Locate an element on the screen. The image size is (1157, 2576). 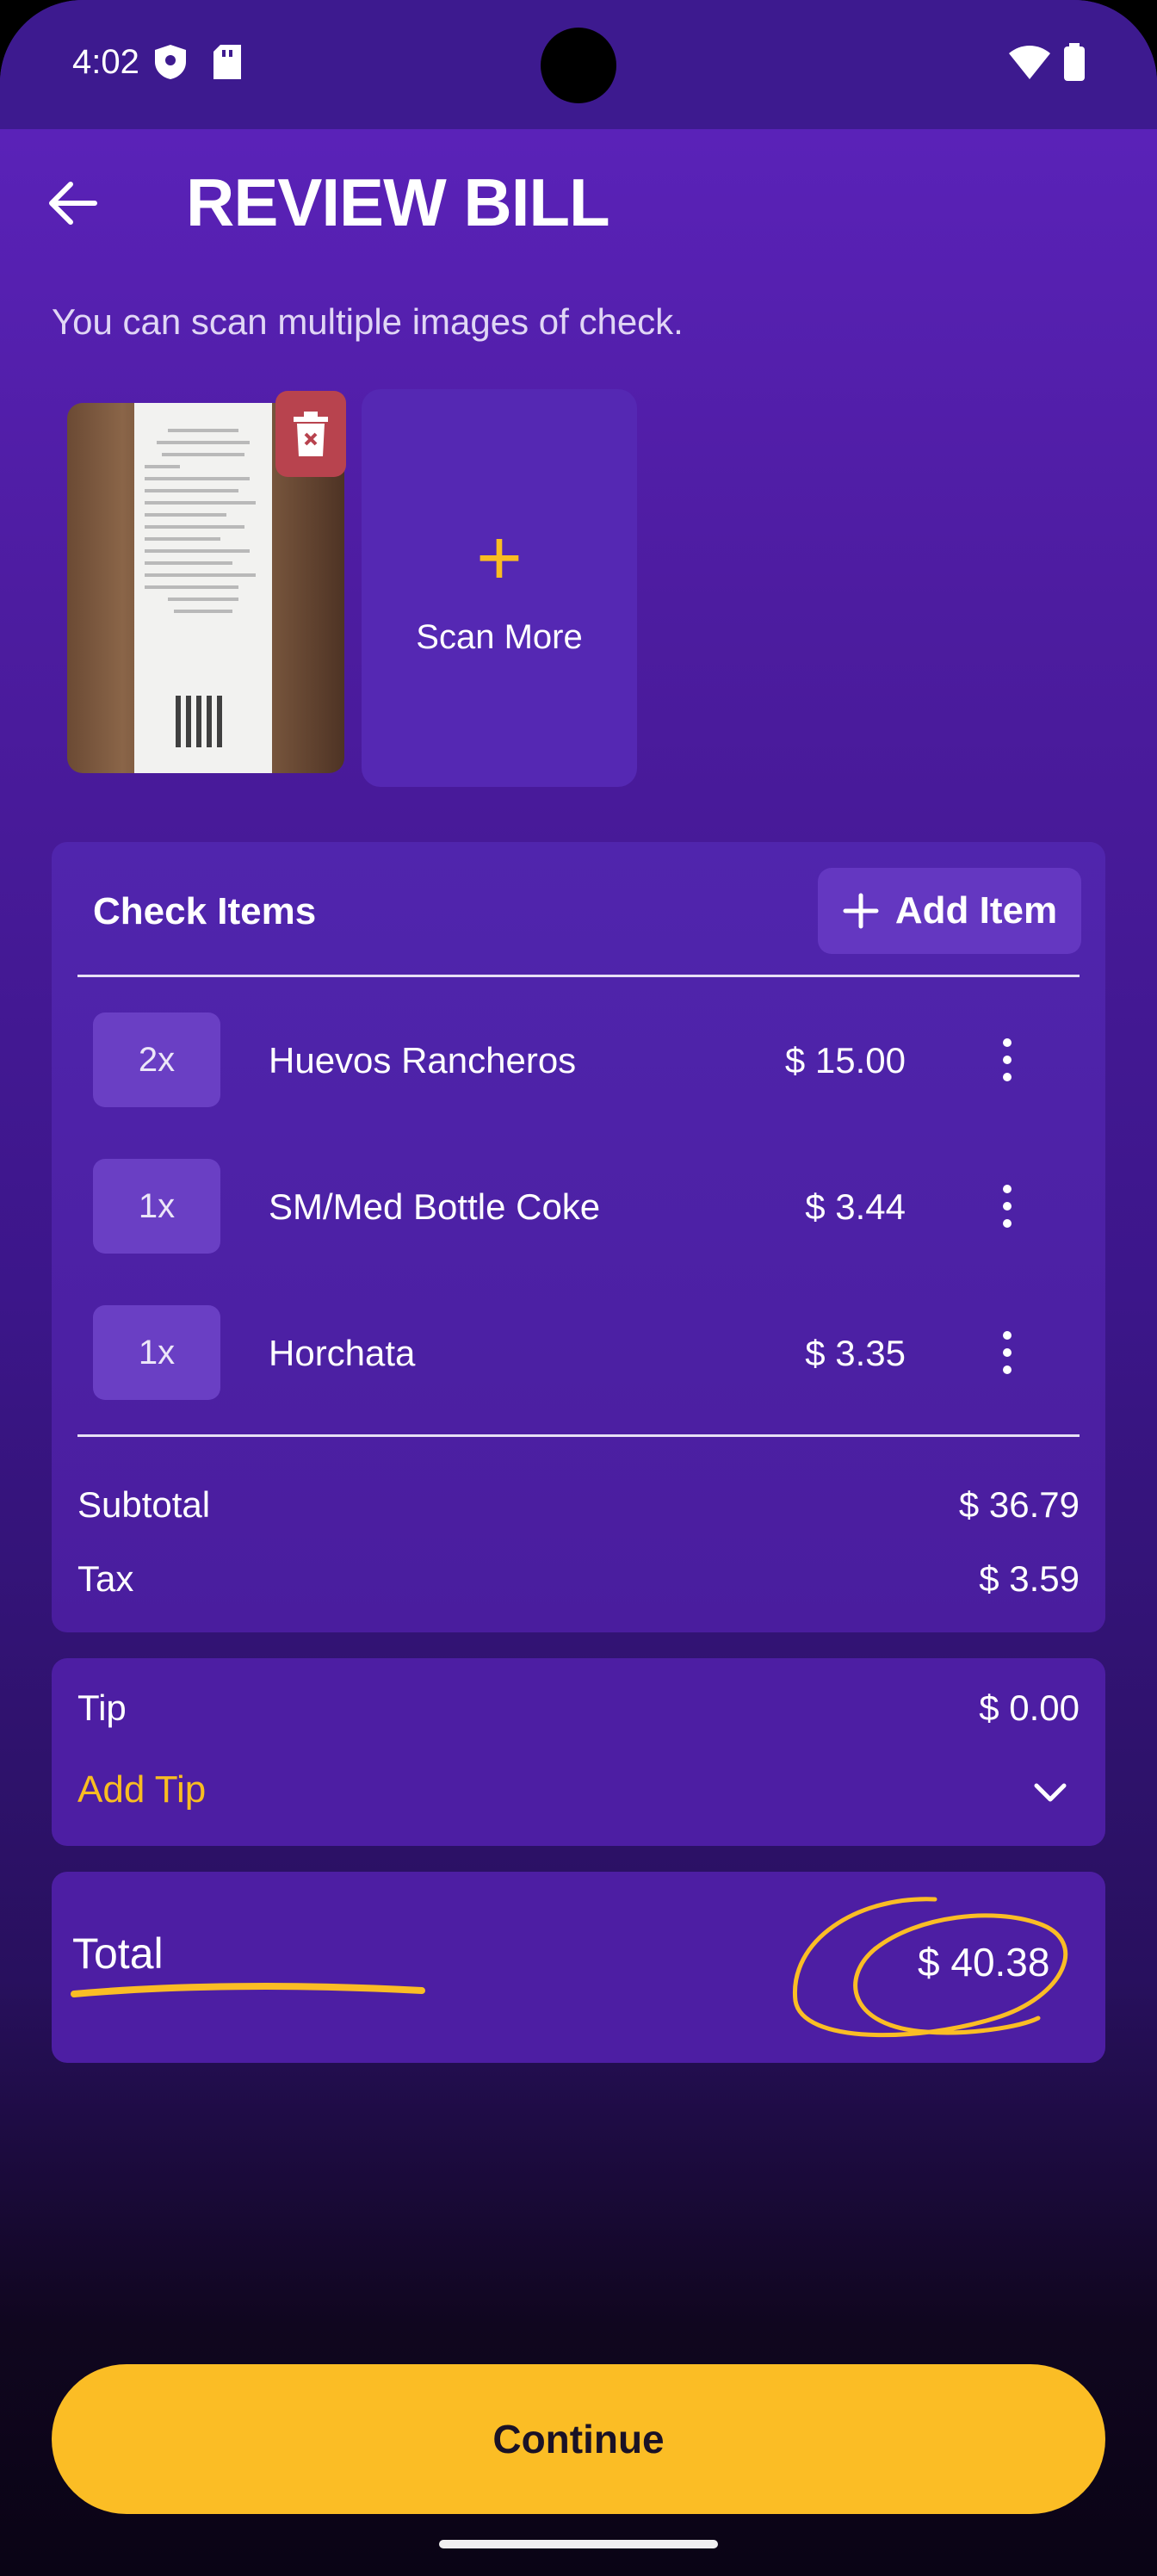
battery-icon is located at coordinates (1075, 62).